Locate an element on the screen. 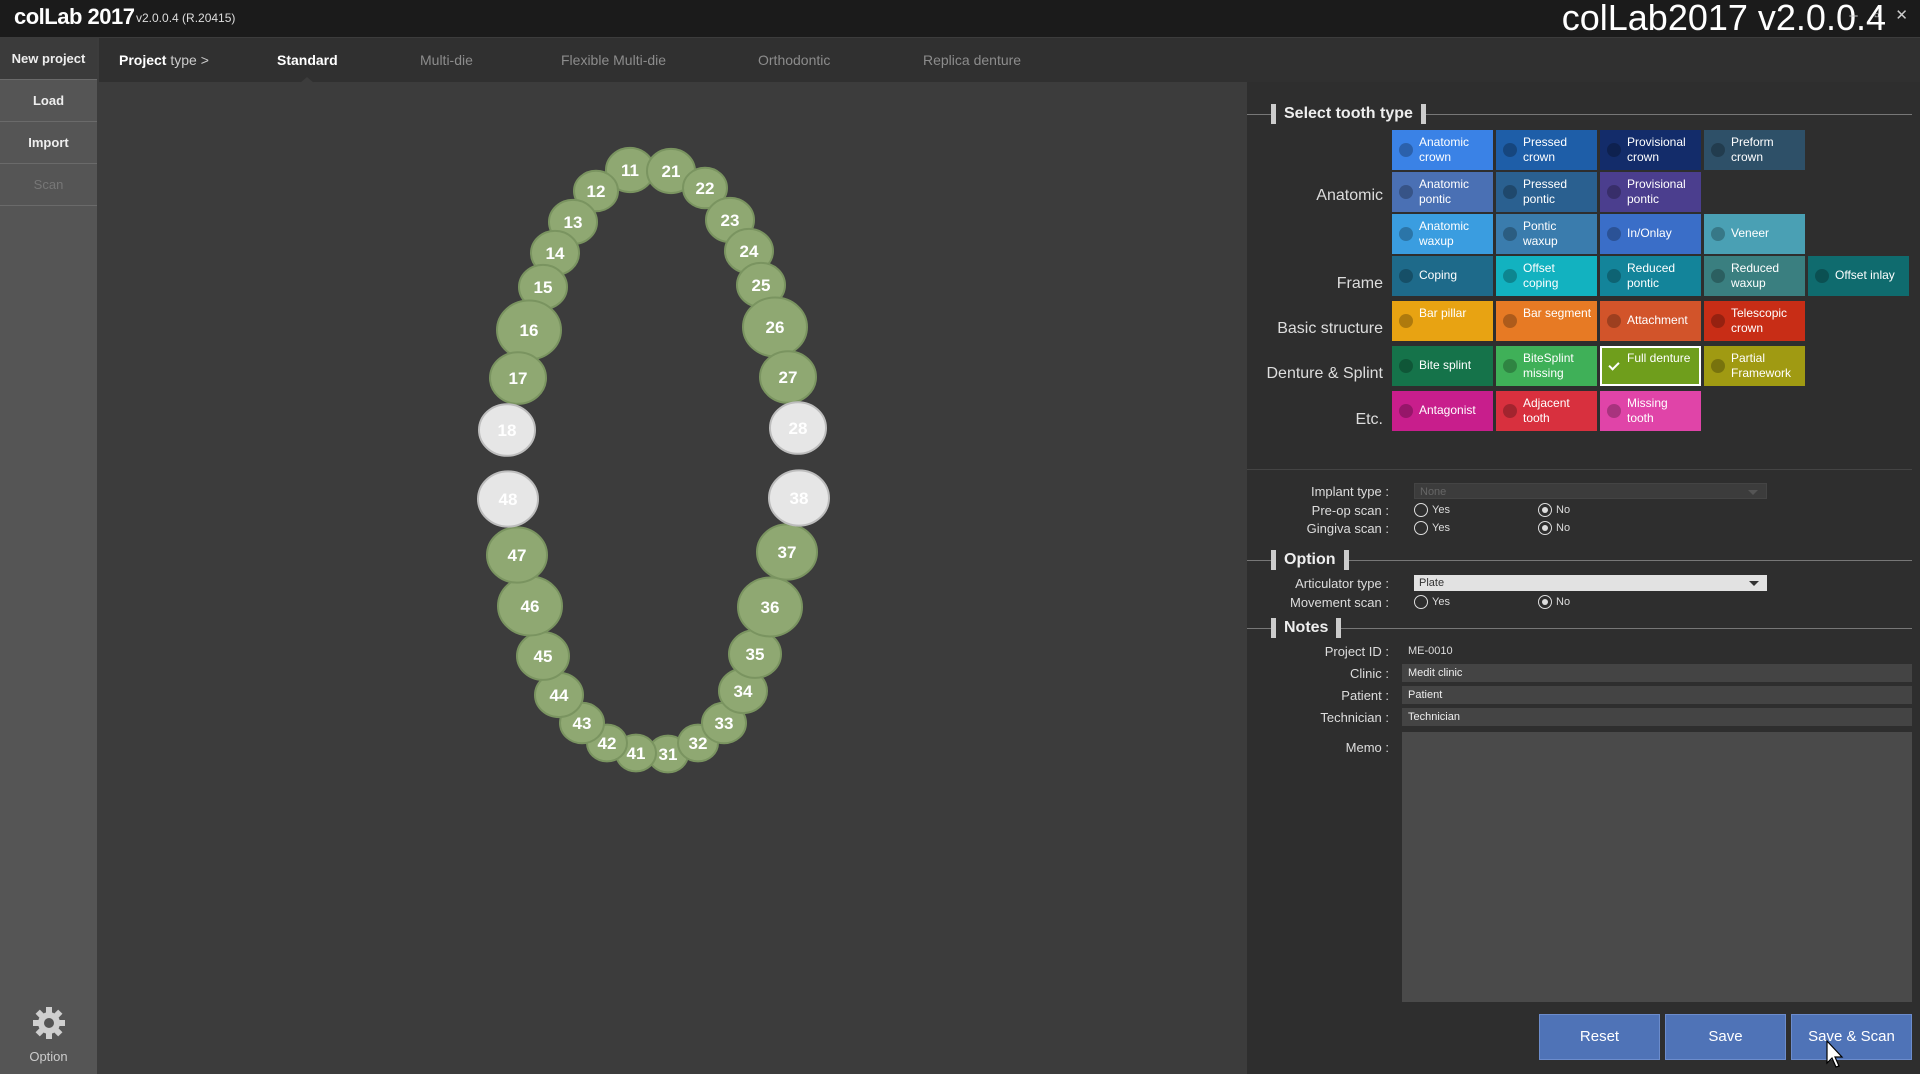 This screenshot has height=1074, width=1920. tooth-47: 47 is located at coordinates (517, 555).